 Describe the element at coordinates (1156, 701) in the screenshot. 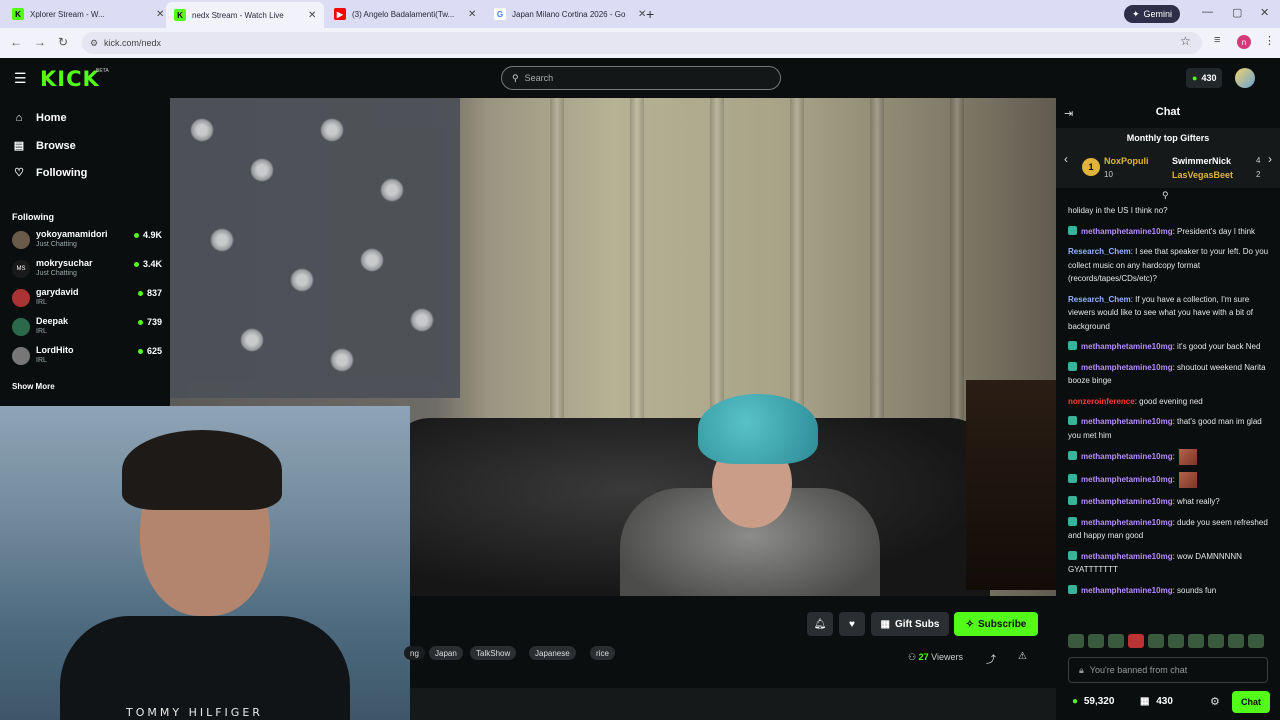

I see `gift-count-chat: ▦ 430` at that location.